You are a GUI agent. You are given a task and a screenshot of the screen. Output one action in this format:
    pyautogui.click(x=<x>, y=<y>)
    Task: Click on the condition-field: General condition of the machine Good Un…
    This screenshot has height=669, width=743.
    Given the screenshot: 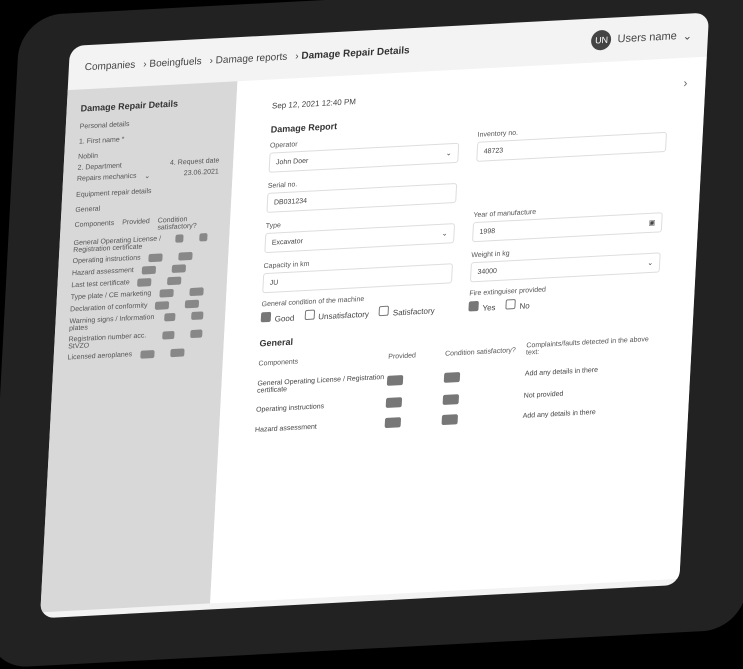 What is the action you would take?
    pyautogui.click(x=356, y=308)
    